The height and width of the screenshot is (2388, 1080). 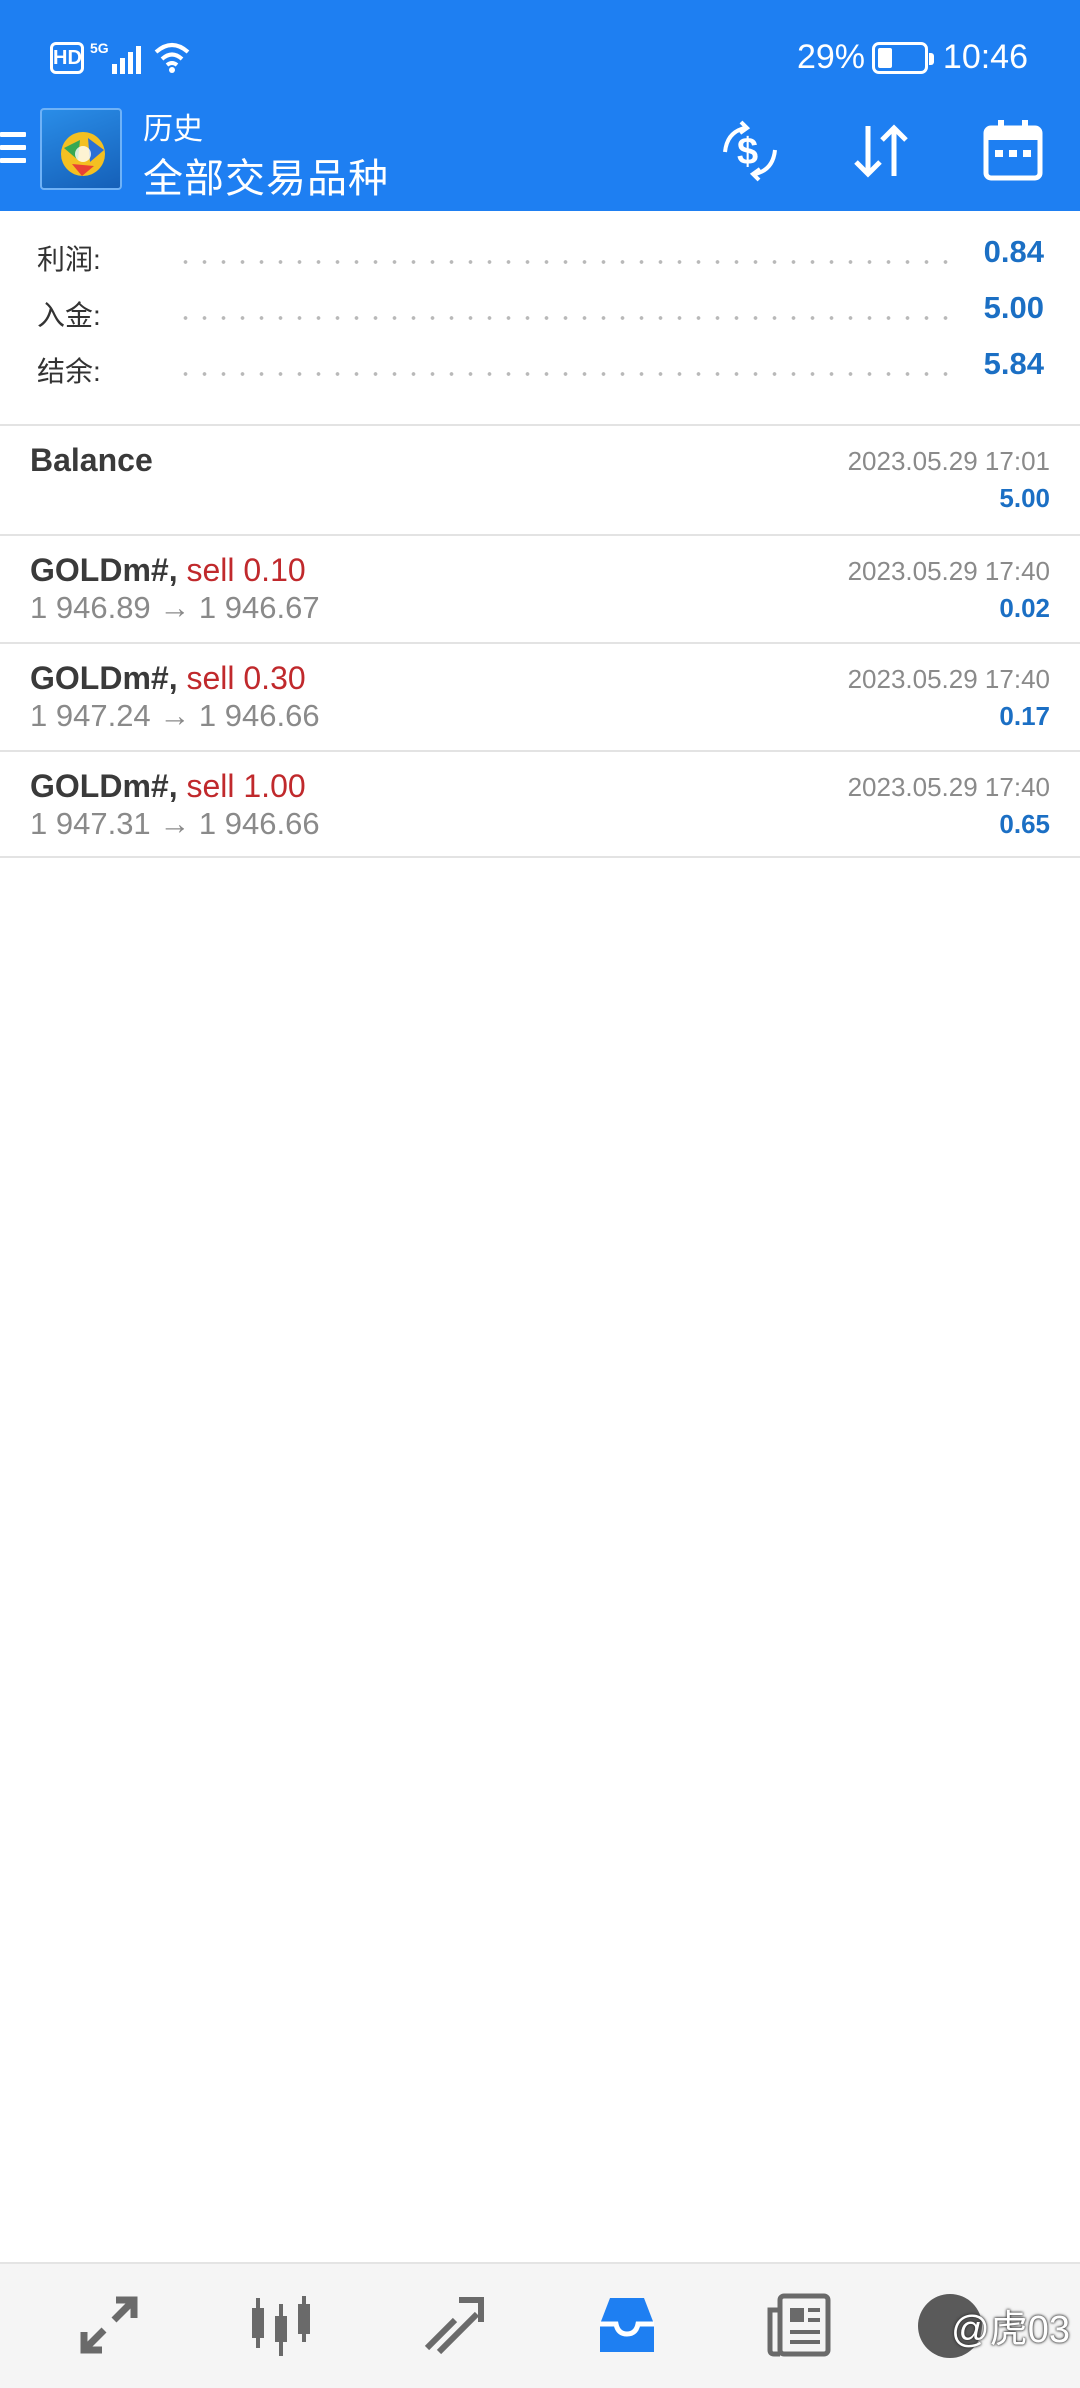 I want to click on deal-action: sell 1.00, so click(x=246, y=786).